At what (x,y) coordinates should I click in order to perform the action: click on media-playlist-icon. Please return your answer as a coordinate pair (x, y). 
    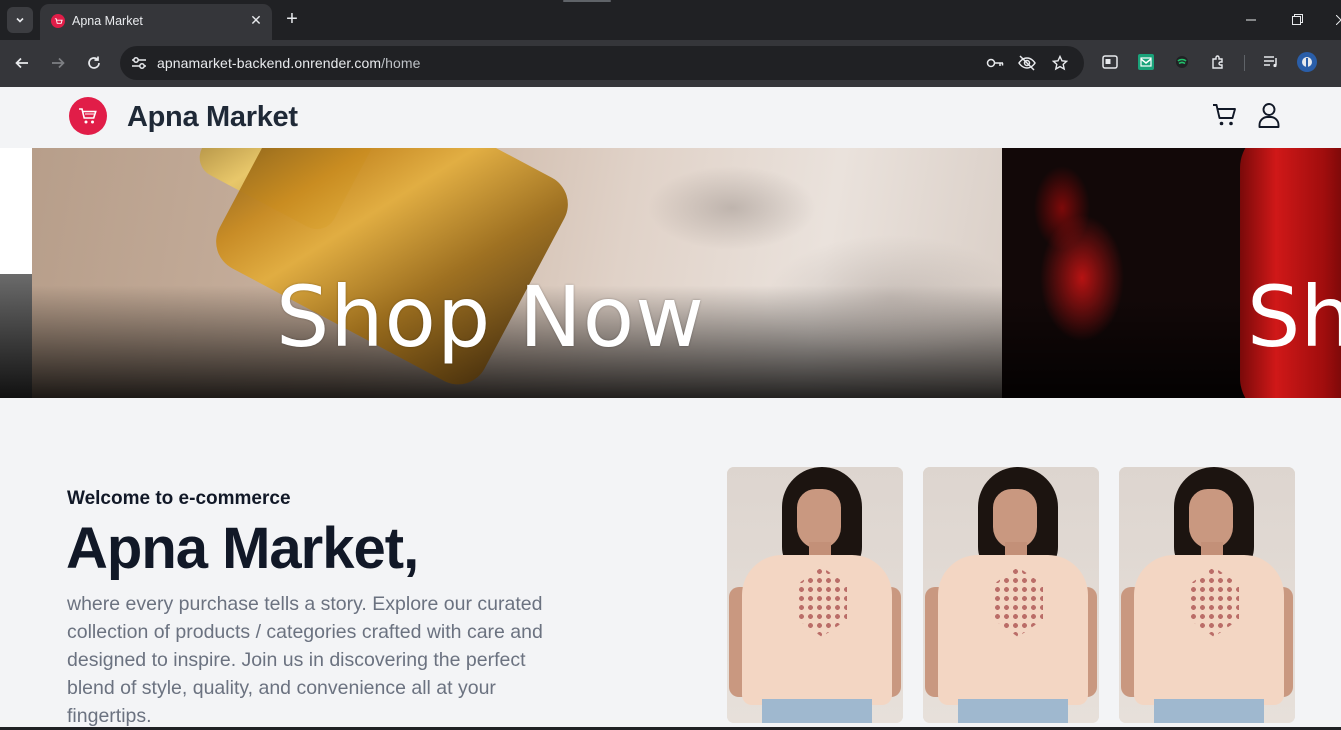
    Looking at the image, I should click on (1271, 62).